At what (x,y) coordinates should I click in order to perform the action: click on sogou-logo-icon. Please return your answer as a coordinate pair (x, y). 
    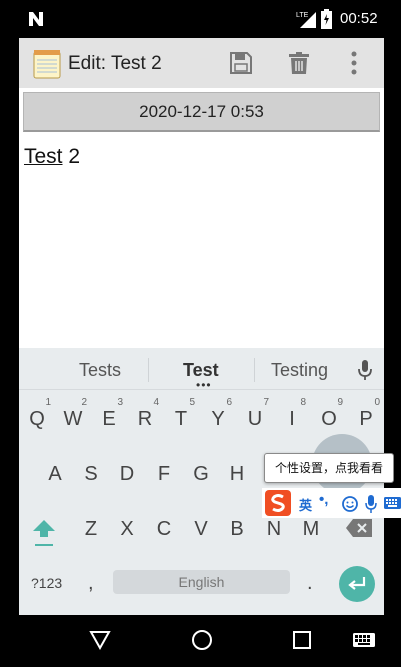
    Looking at the image, I should click on (278, 503).